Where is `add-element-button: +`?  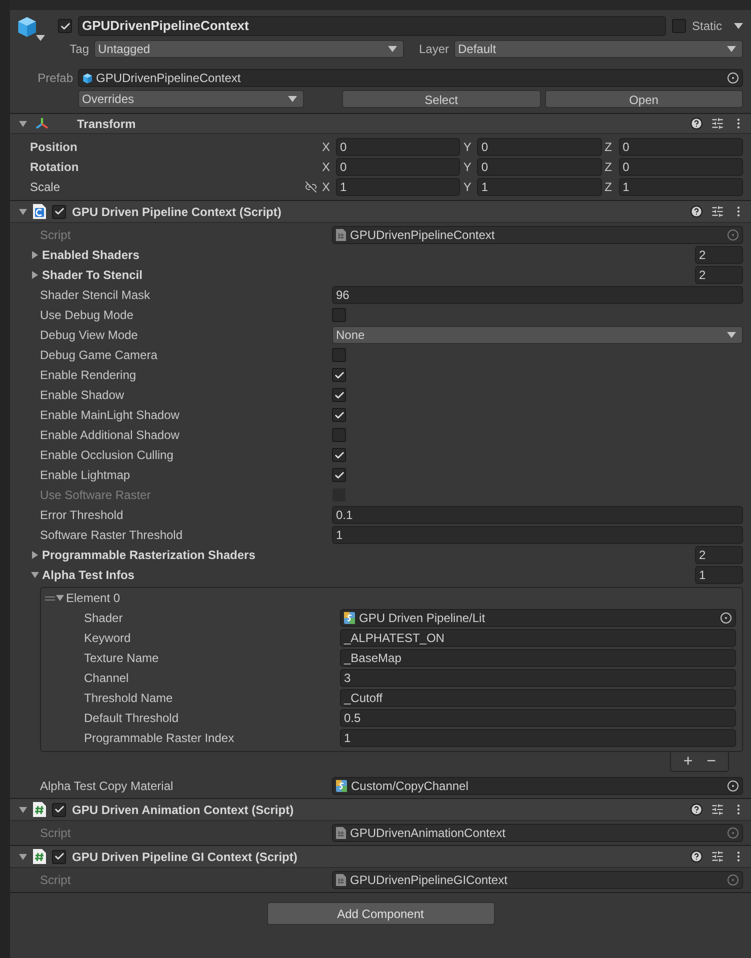
add-element-button: + is located at coordinates (688, 762).